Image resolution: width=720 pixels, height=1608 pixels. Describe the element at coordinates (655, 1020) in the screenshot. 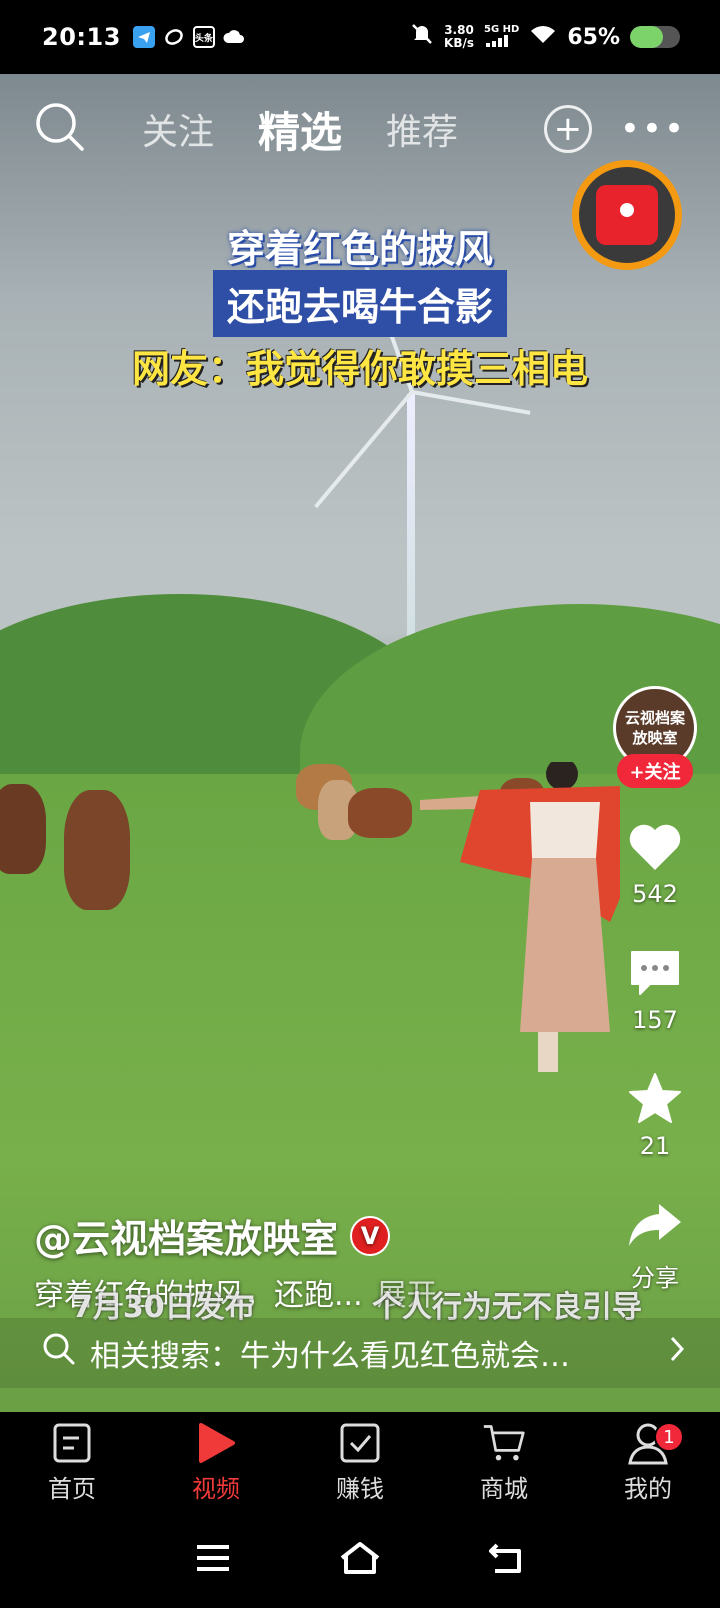

I see `comment-count: 157` at that location.